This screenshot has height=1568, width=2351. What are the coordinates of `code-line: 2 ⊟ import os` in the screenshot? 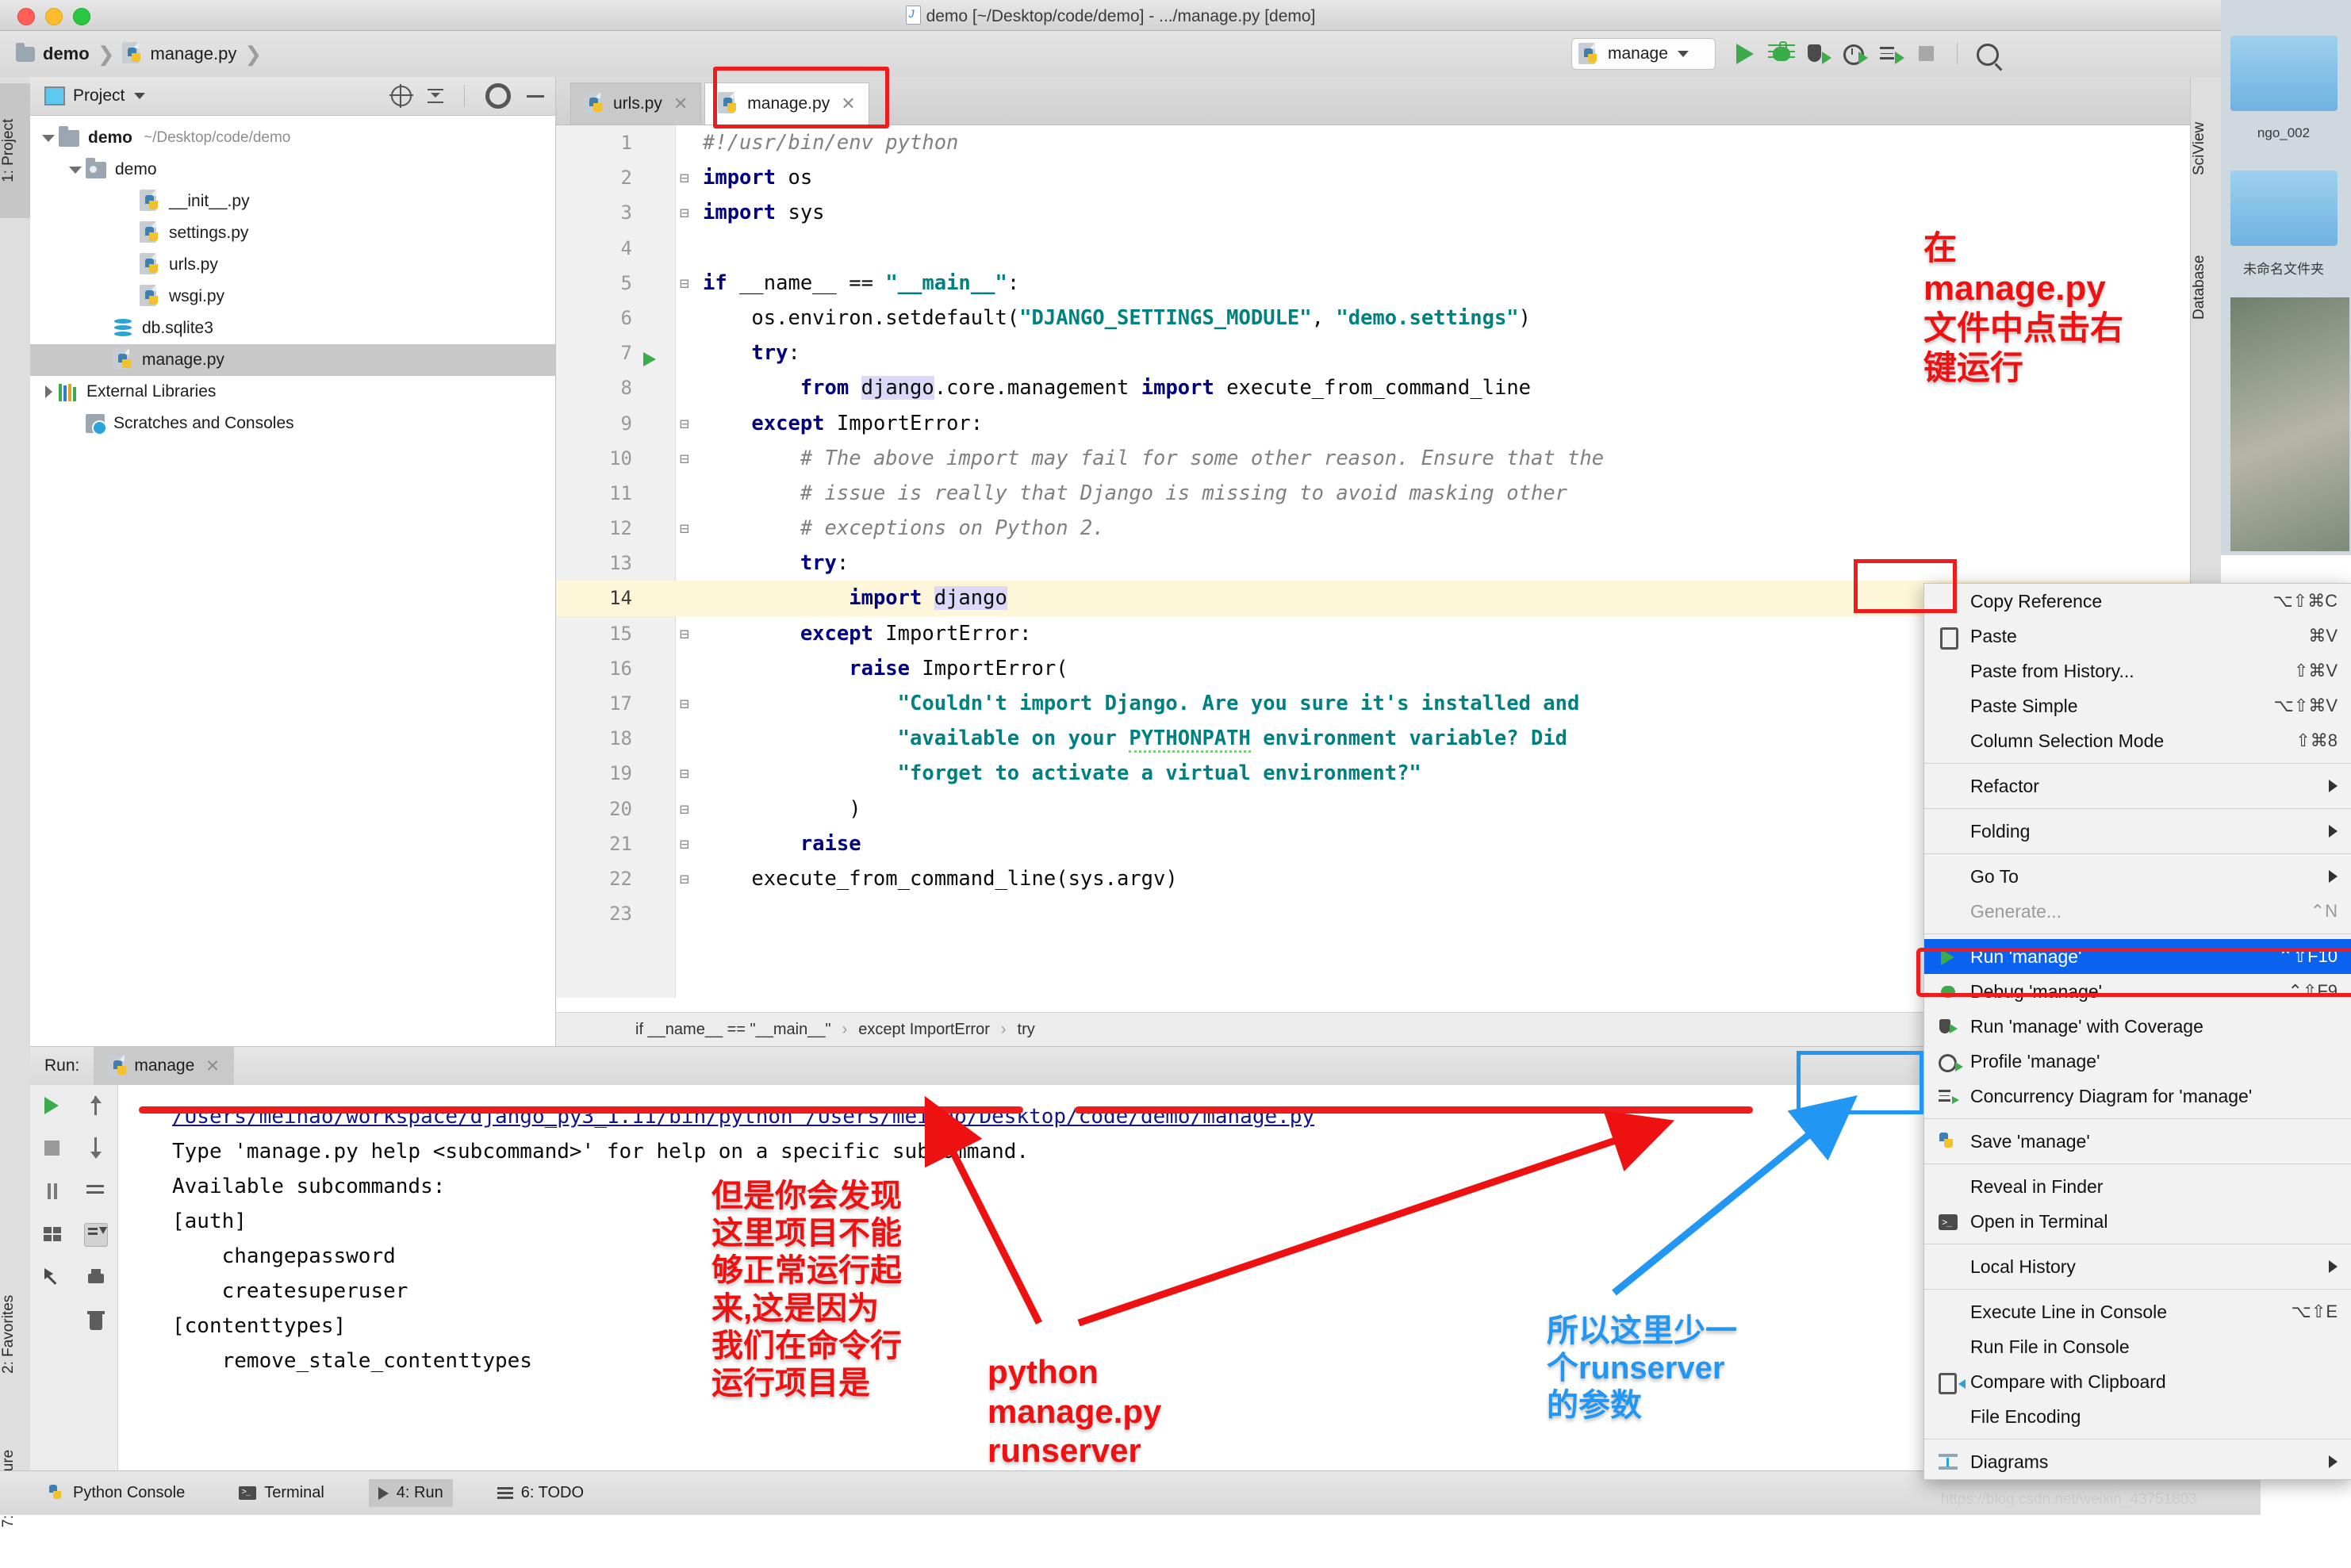 It's located at (1388, 177).